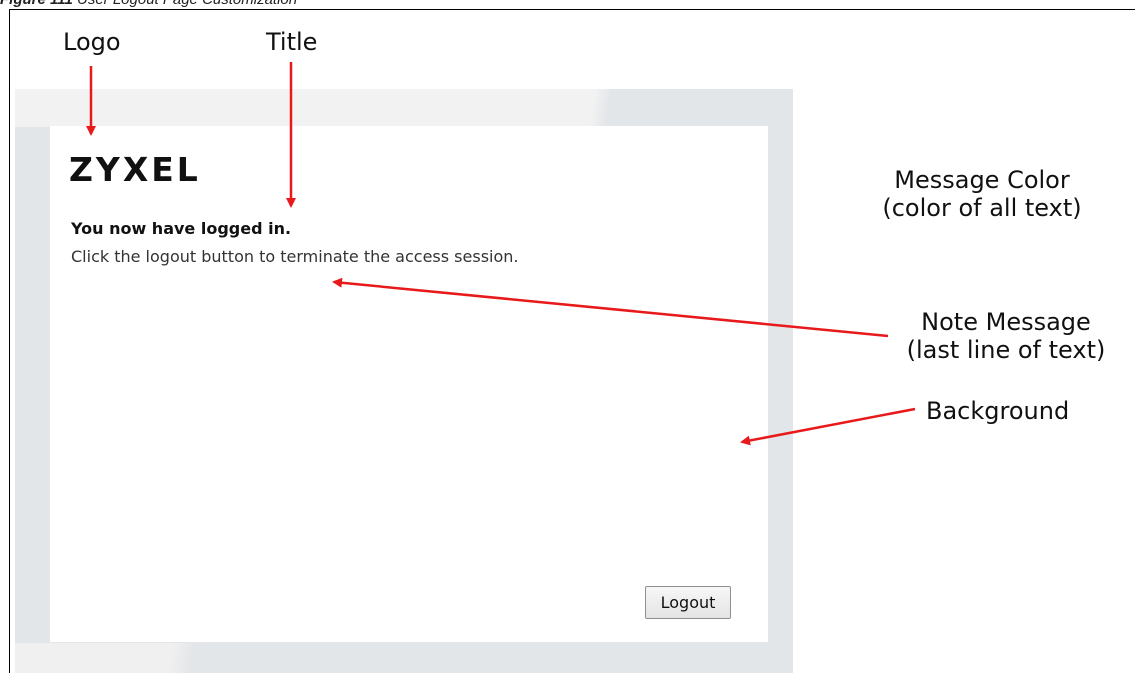  Describe the element at coordinates (181, 228) in the screenshot. I see `page-title: You now have logged in.` at that location.